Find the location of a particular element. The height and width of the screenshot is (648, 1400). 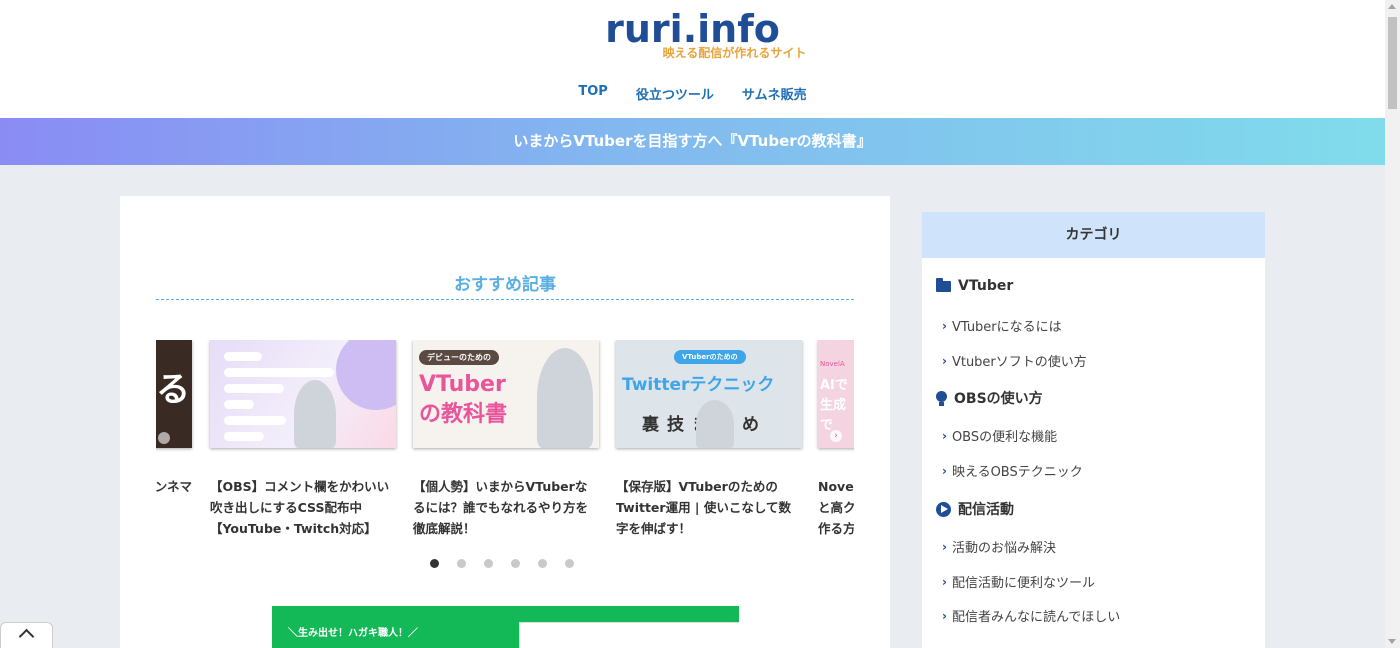

card-title: ンネマ is located at coordinates (174, 486).